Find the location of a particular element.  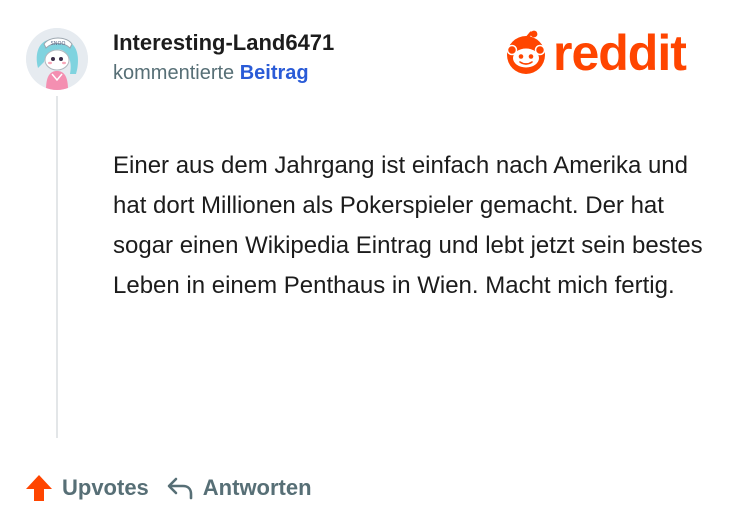

snoo-avatar-icon: SNOO is located at coordinates (57, 59).